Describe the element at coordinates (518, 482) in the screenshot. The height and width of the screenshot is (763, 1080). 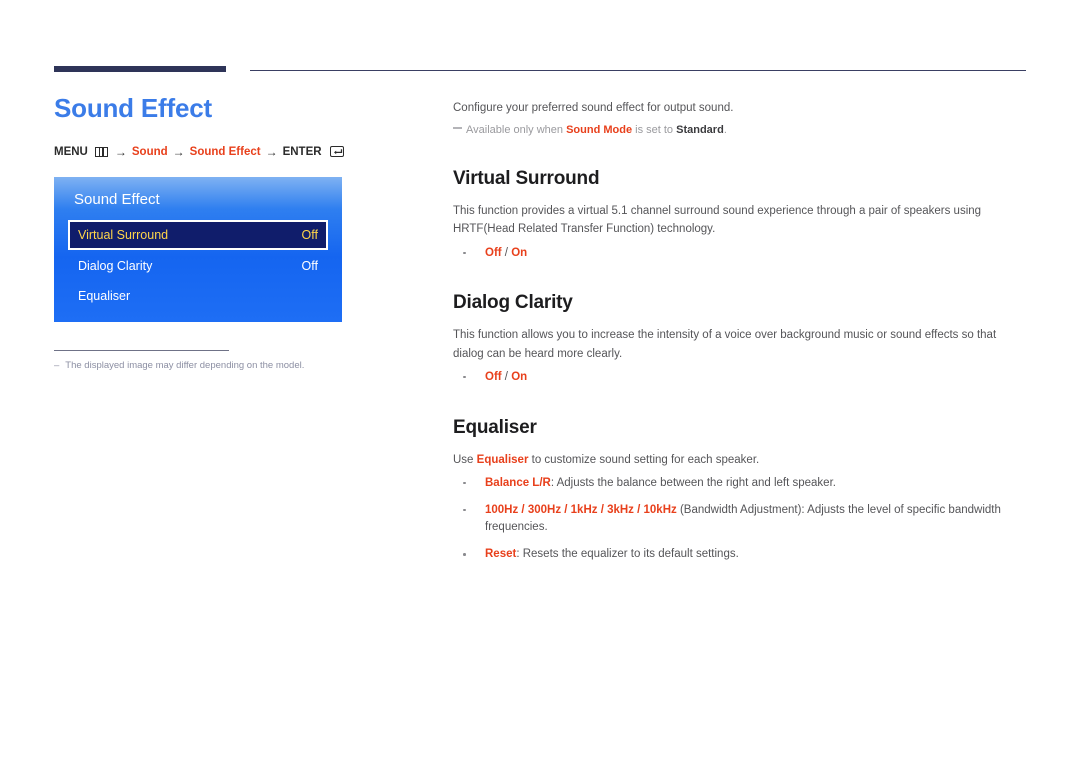
I see `equaliser-item-term: Balance L/R` at that location.